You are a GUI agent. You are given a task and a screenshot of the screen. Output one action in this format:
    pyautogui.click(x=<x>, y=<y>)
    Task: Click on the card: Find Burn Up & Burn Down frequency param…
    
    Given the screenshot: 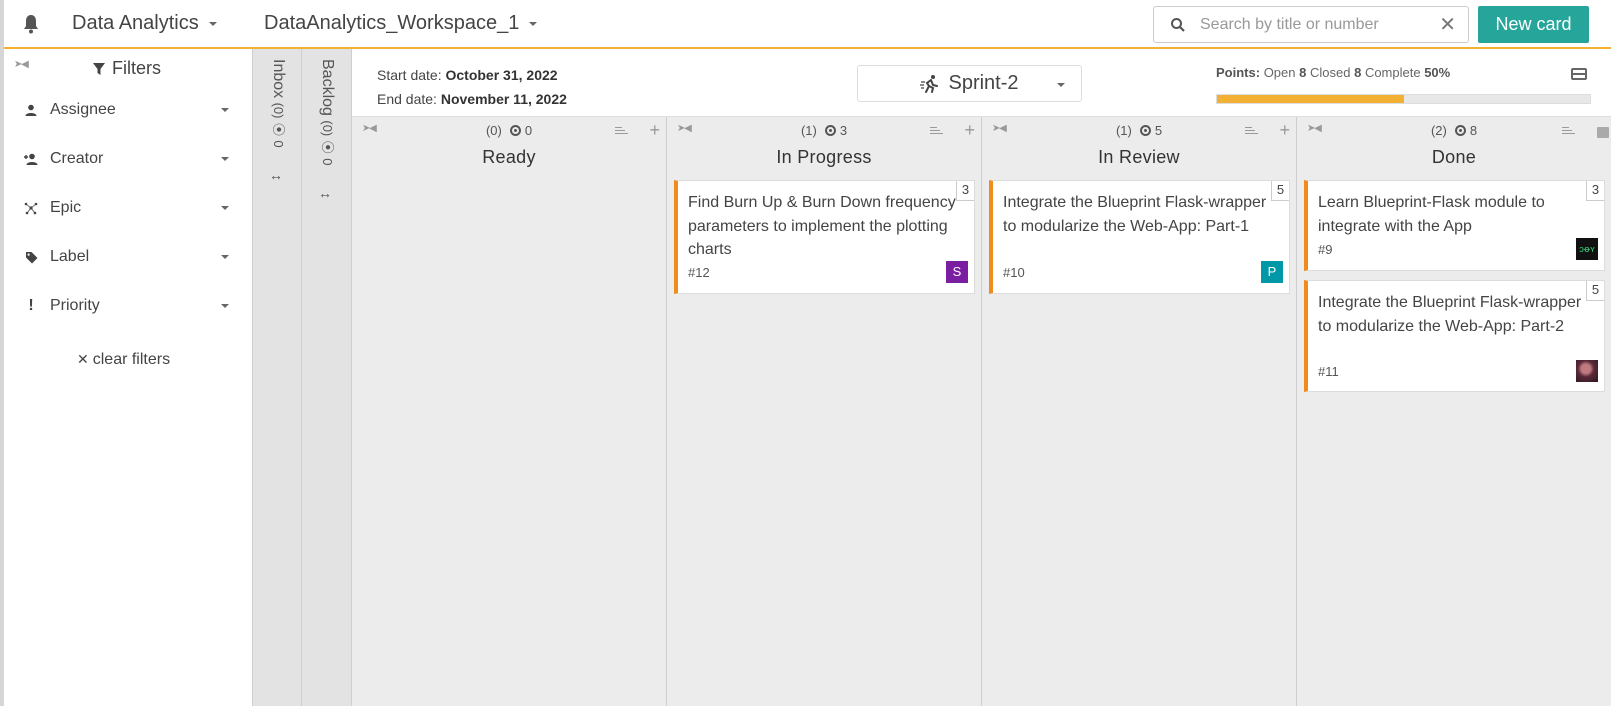 What is the action you would take?
    pyautogui.click(x=824, y=237)
    